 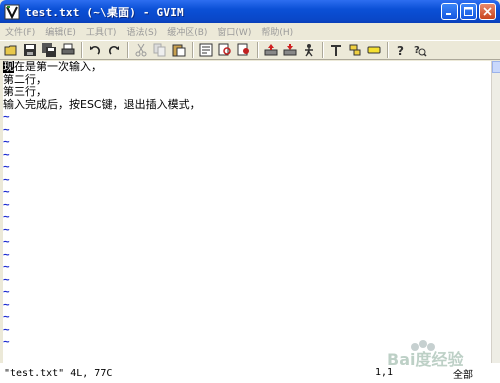 I want to click on close-button, so click(x=487, y=11).